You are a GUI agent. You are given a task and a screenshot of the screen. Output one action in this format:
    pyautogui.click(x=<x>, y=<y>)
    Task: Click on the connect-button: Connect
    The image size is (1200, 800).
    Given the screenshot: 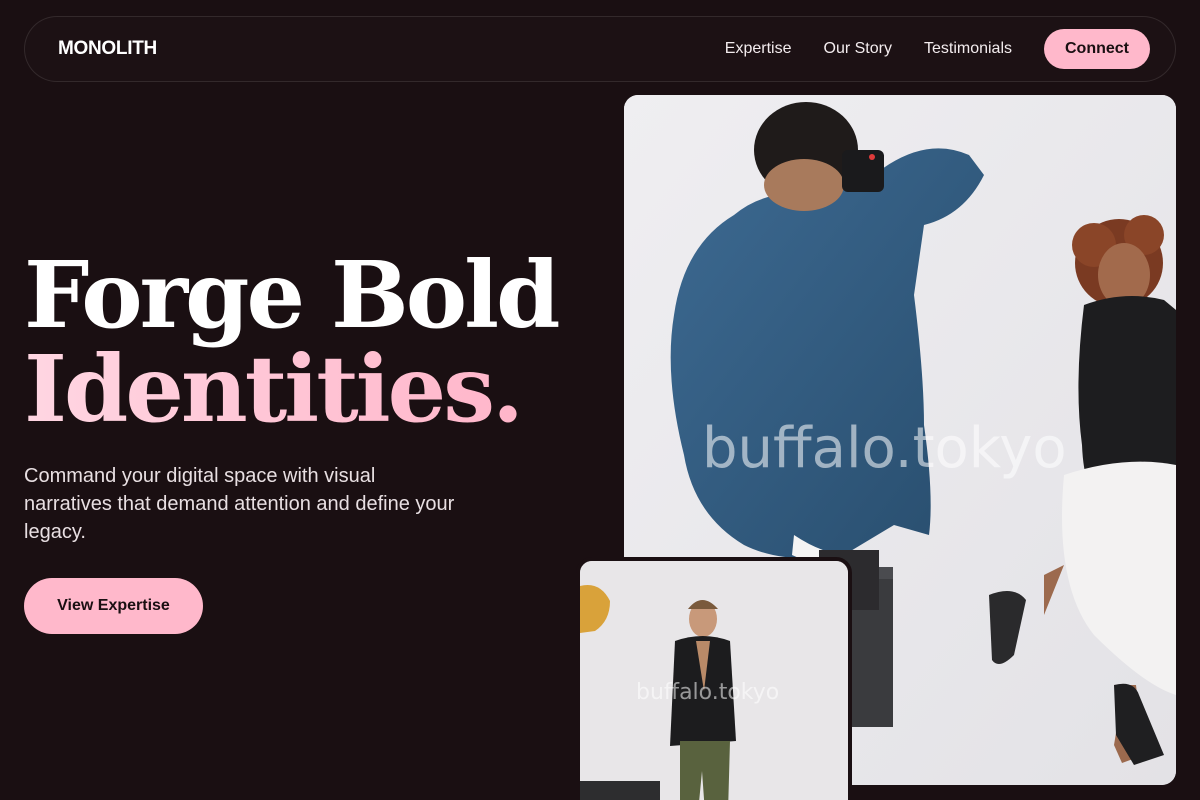 What is the action you would take?
    pyautogui.click(x=1097, y=49)
    